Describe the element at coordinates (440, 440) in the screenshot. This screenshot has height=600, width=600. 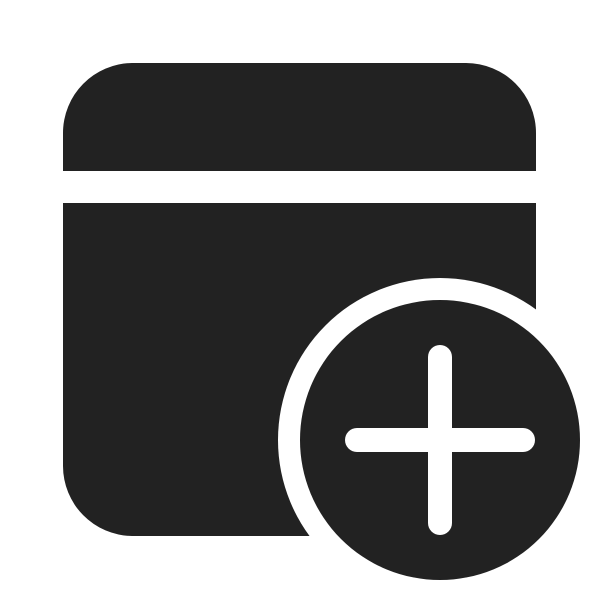
I see `plus-horizontal-bar` at that location.